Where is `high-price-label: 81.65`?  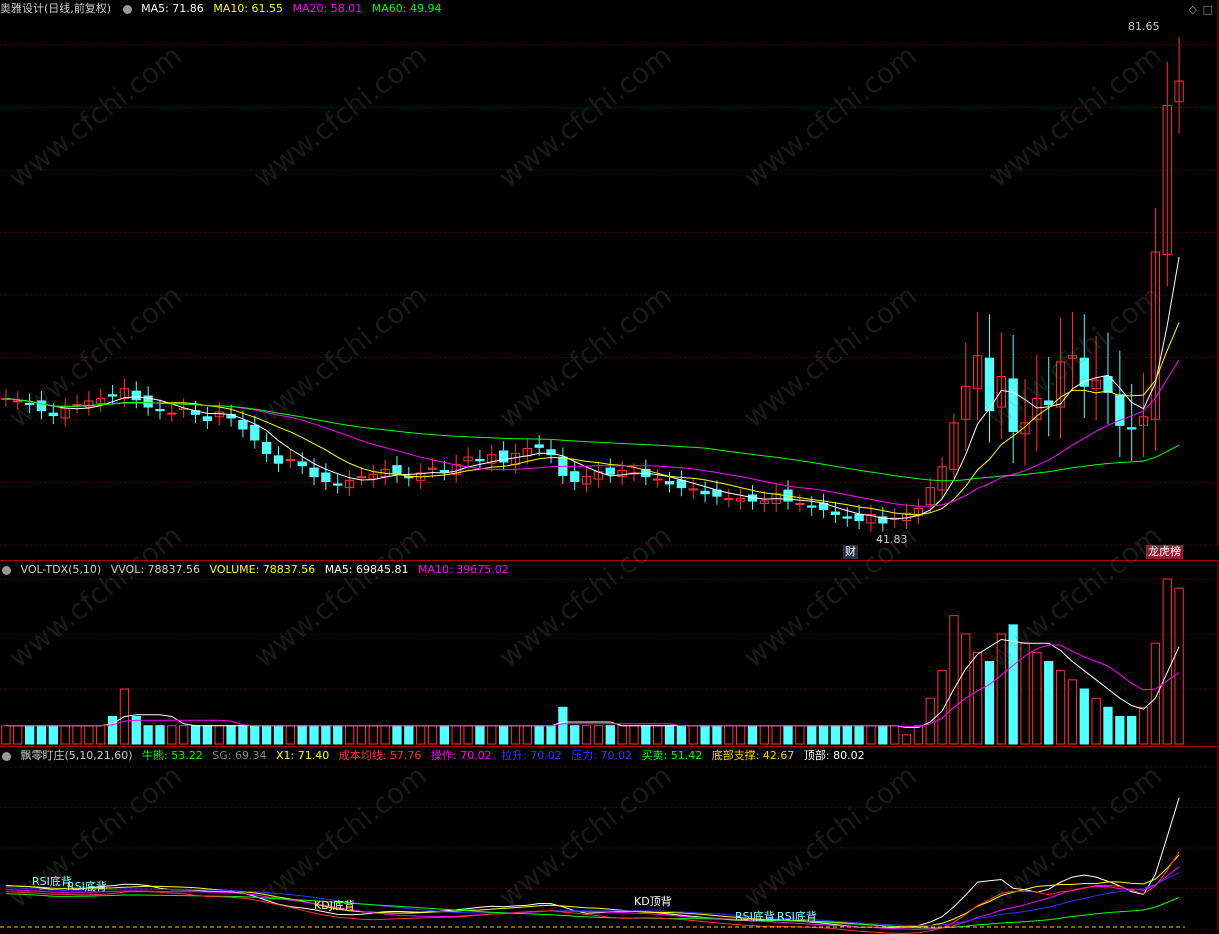
high-price-label: 81.65 is located at coordinates (1144, 26).